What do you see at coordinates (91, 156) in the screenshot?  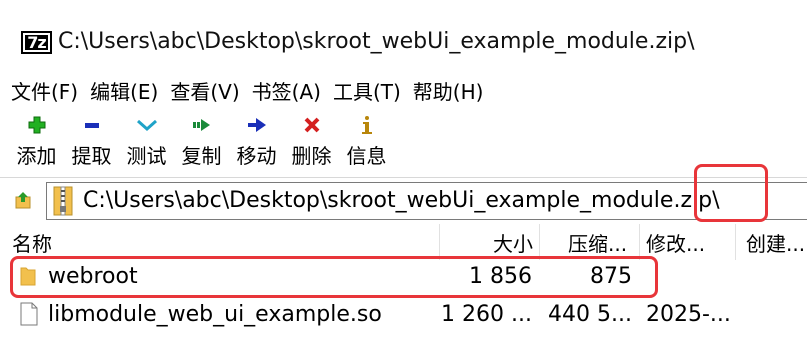 I see `extract-button-label: 提取` at bounding box center [91, 156].